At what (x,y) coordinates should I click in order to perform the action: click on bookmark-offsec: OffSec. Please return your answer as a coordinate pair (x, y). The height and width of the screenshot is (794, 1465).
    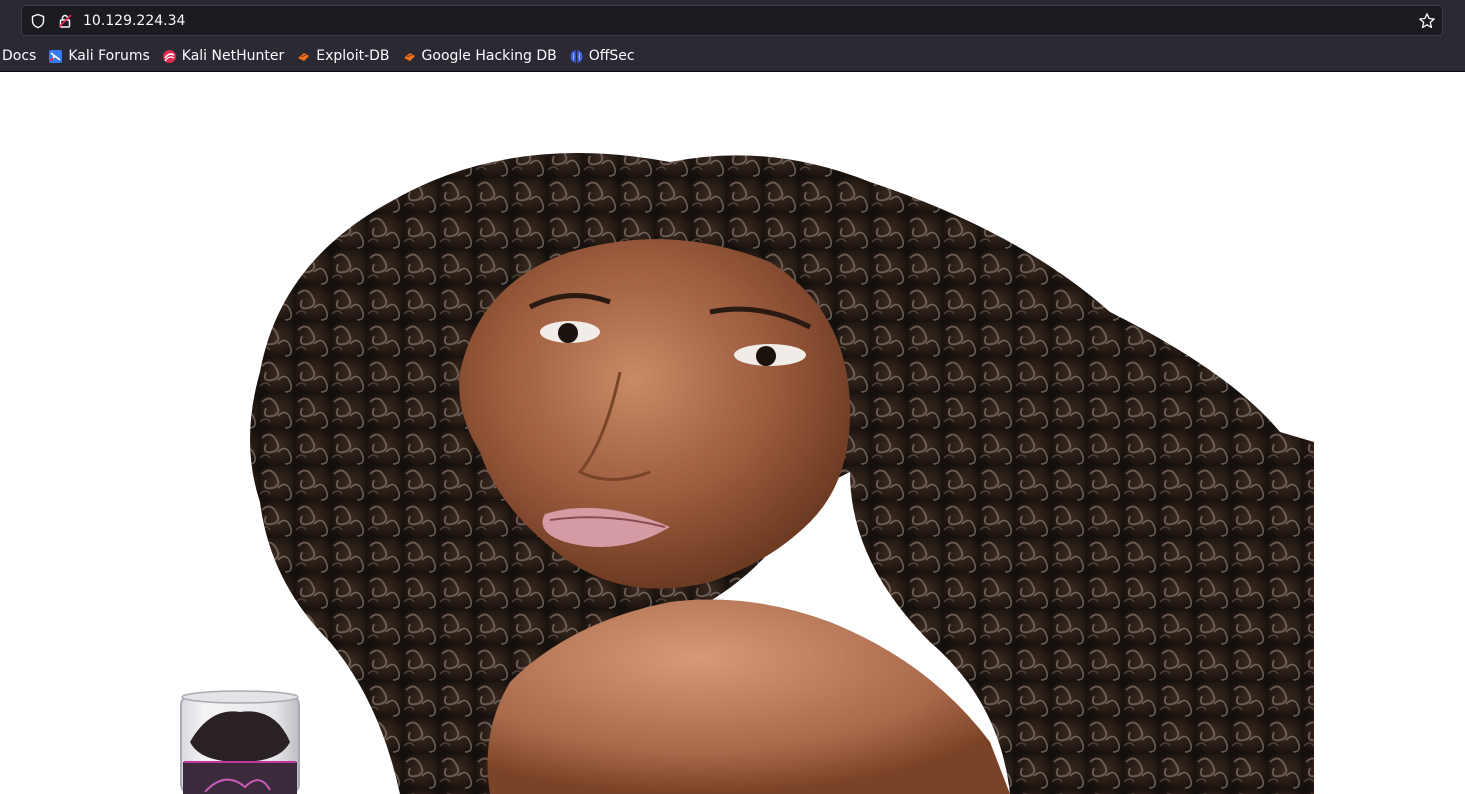
    Looking at the image, I should click on (602, 56).